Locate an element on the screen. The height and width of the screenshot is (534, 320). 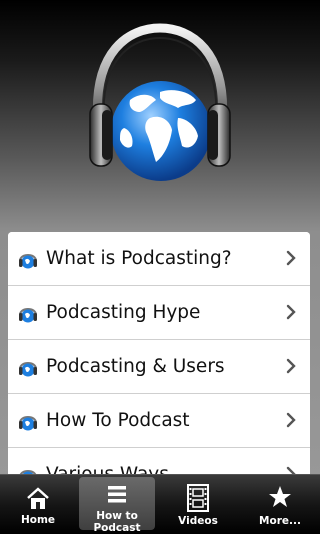
list-item-label: What is Podcasting? is located at coordinates (139, 258).